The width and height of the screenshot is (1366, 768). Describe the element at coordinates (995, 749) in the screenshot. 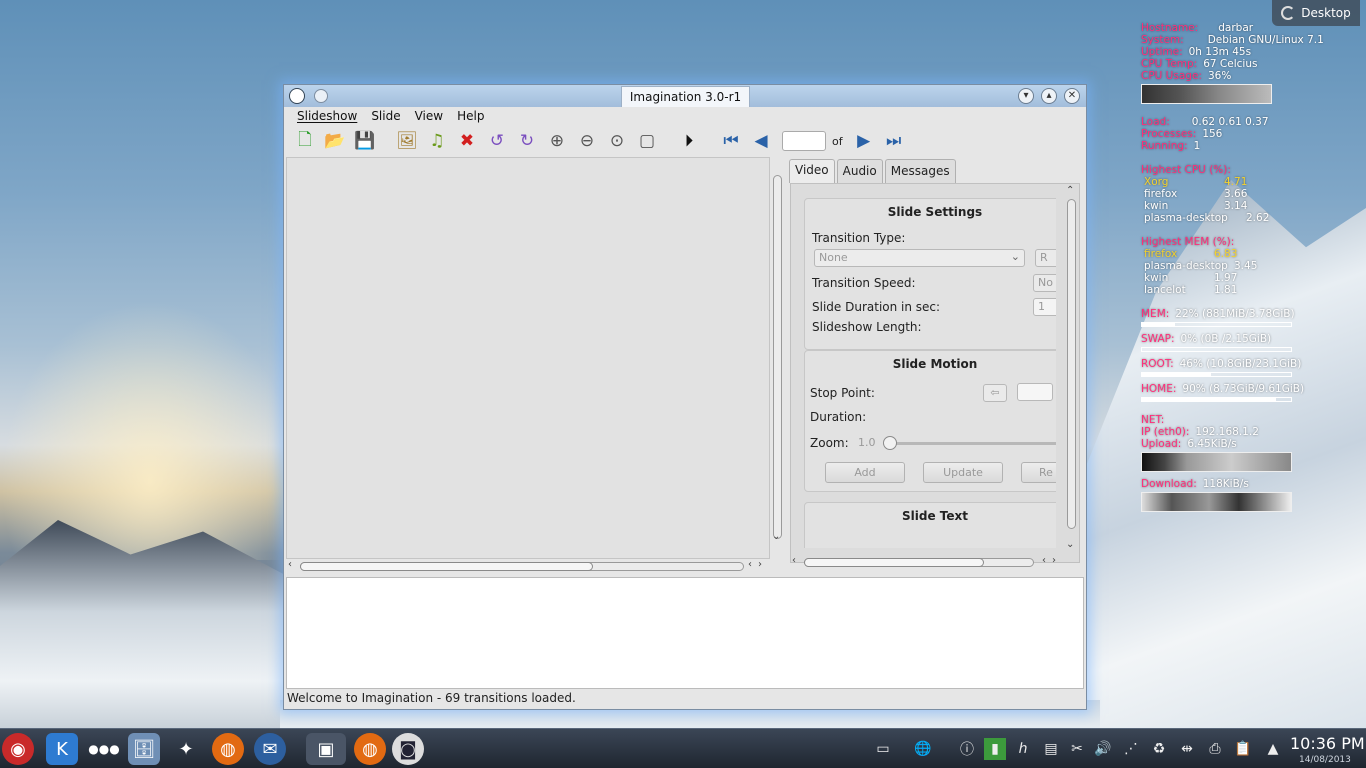

I see `battery-monitor-icon: ▮` at that location.